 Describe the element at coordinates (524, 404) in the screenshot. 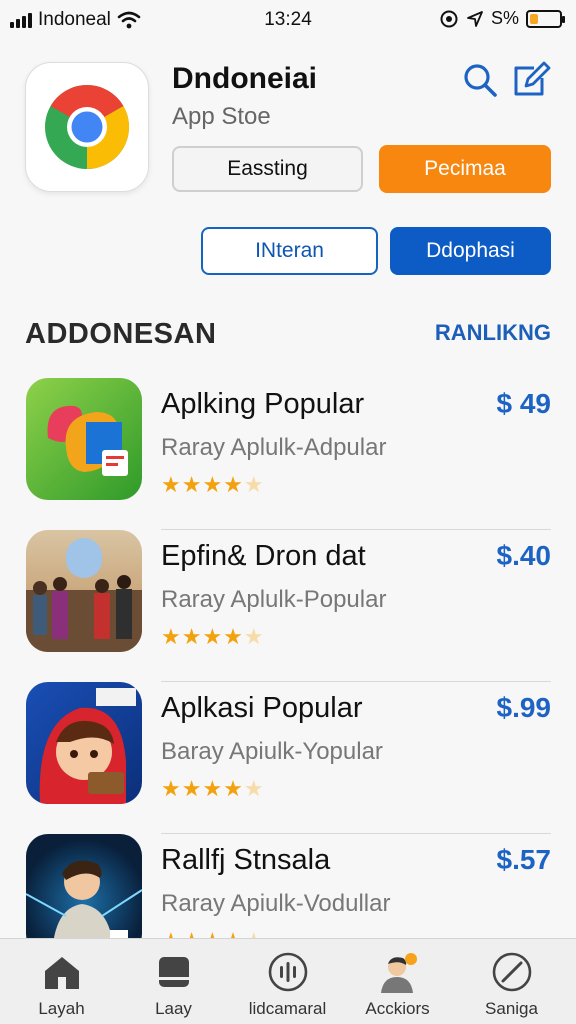

I see `price-button: $ 49` at that location.